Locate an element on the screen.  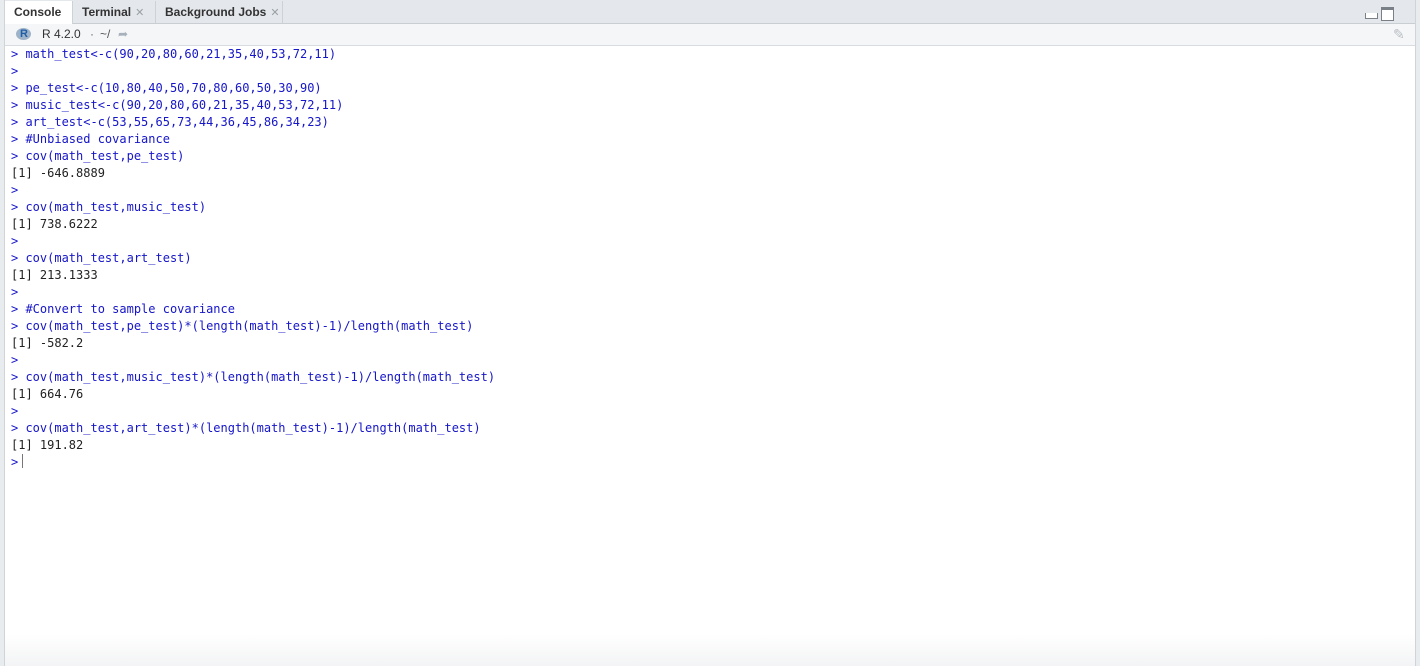
r-version-label: R 4.2.0 is located at coordinates (61, 34).